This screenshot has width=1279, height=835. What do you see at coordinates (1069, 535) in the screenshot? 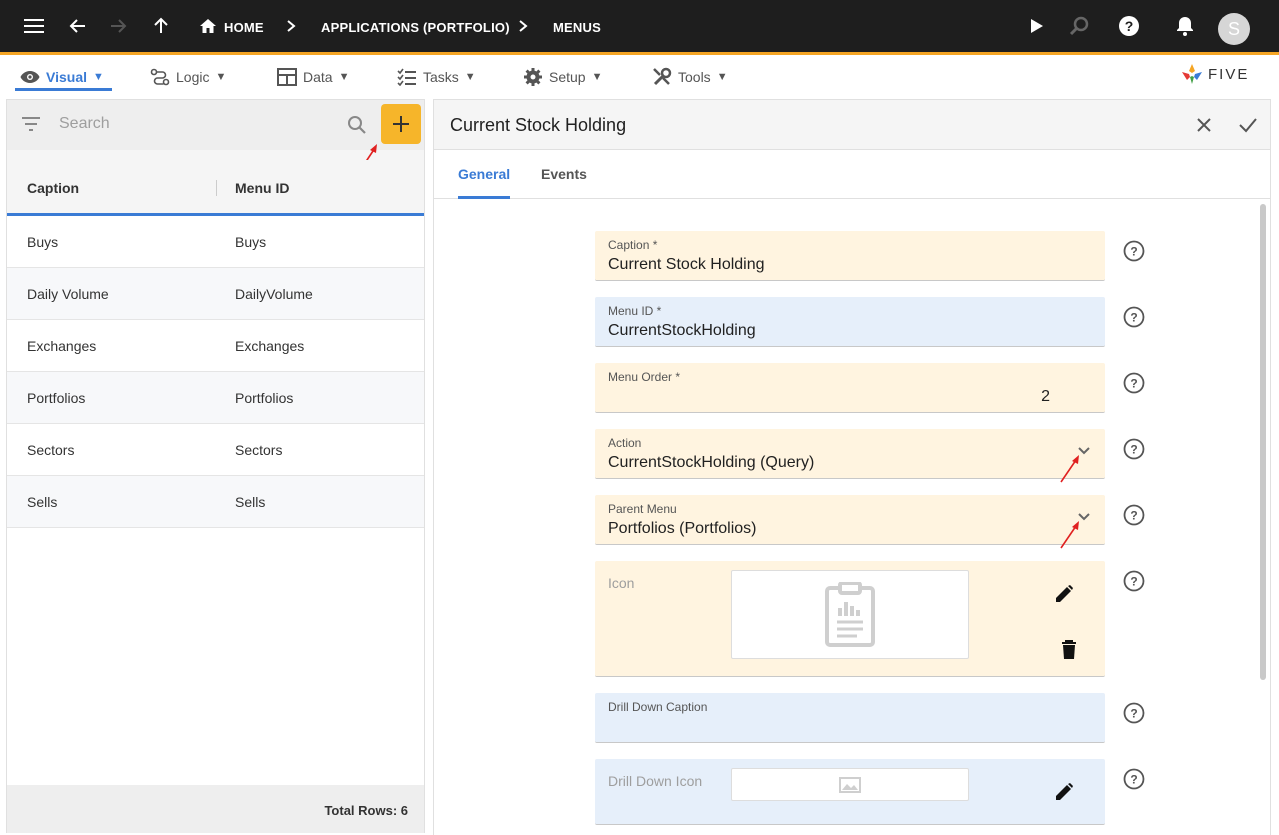
I see `annotation-arrow` at bounding box center [1069, 535].